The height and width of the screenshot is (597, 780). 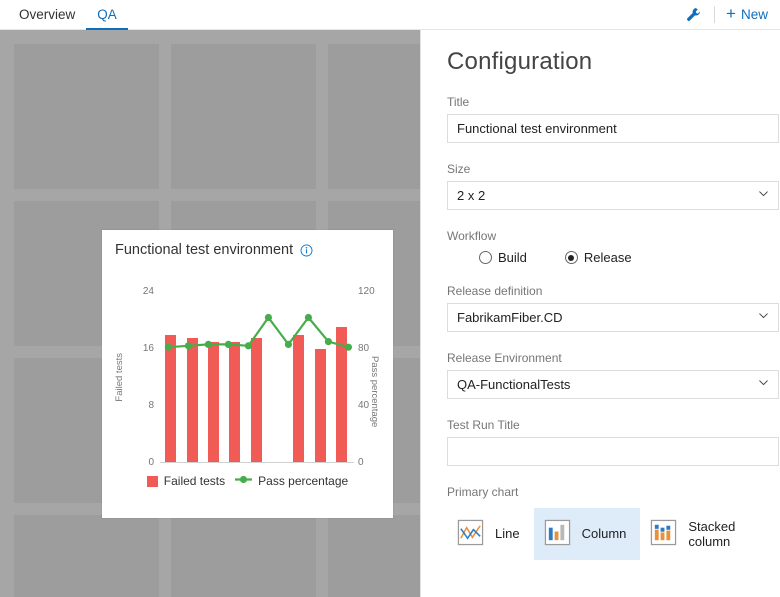 I want to click on info-icon, so click(x=306, y=250).